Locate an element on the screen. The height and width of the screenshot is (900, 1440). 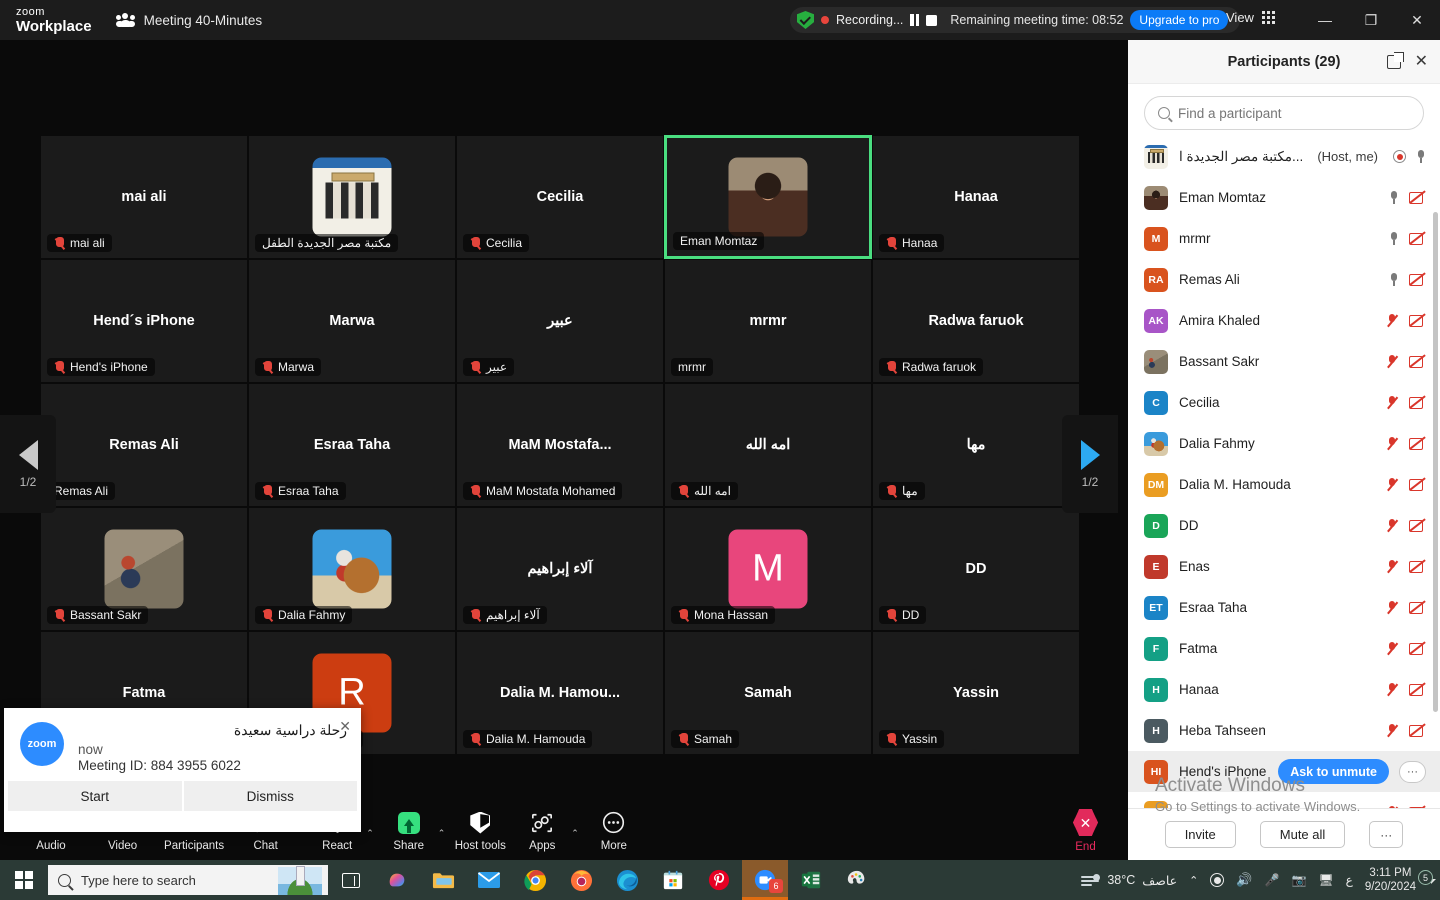
restore-button: ❐ is located at coordinates (1371, 20).